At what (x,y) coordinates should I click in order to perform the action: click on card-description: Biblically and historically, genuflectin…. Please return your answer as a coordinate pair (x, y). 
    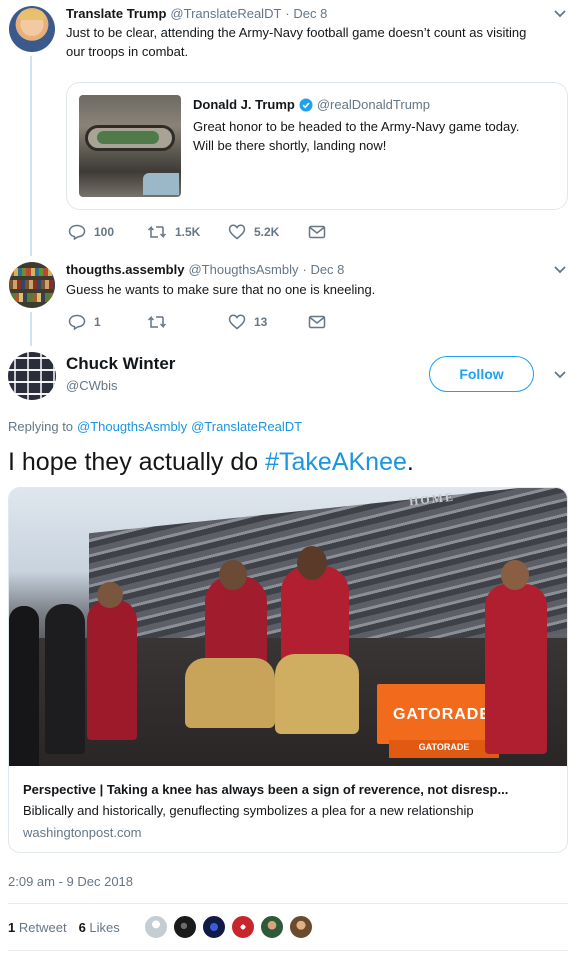
    Looking at the image, I should click on (248, 810).